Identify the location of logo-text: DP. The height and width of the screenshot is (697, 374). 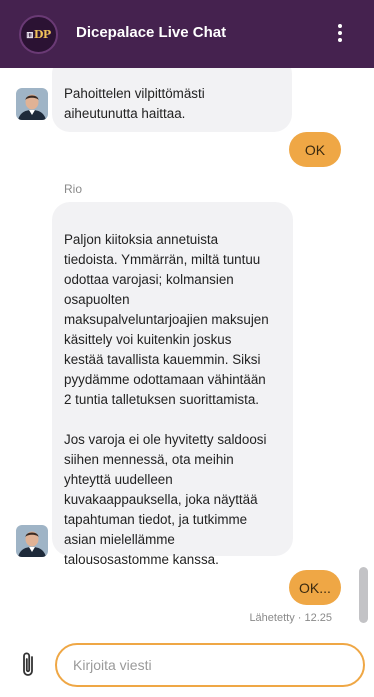
(42, 34).